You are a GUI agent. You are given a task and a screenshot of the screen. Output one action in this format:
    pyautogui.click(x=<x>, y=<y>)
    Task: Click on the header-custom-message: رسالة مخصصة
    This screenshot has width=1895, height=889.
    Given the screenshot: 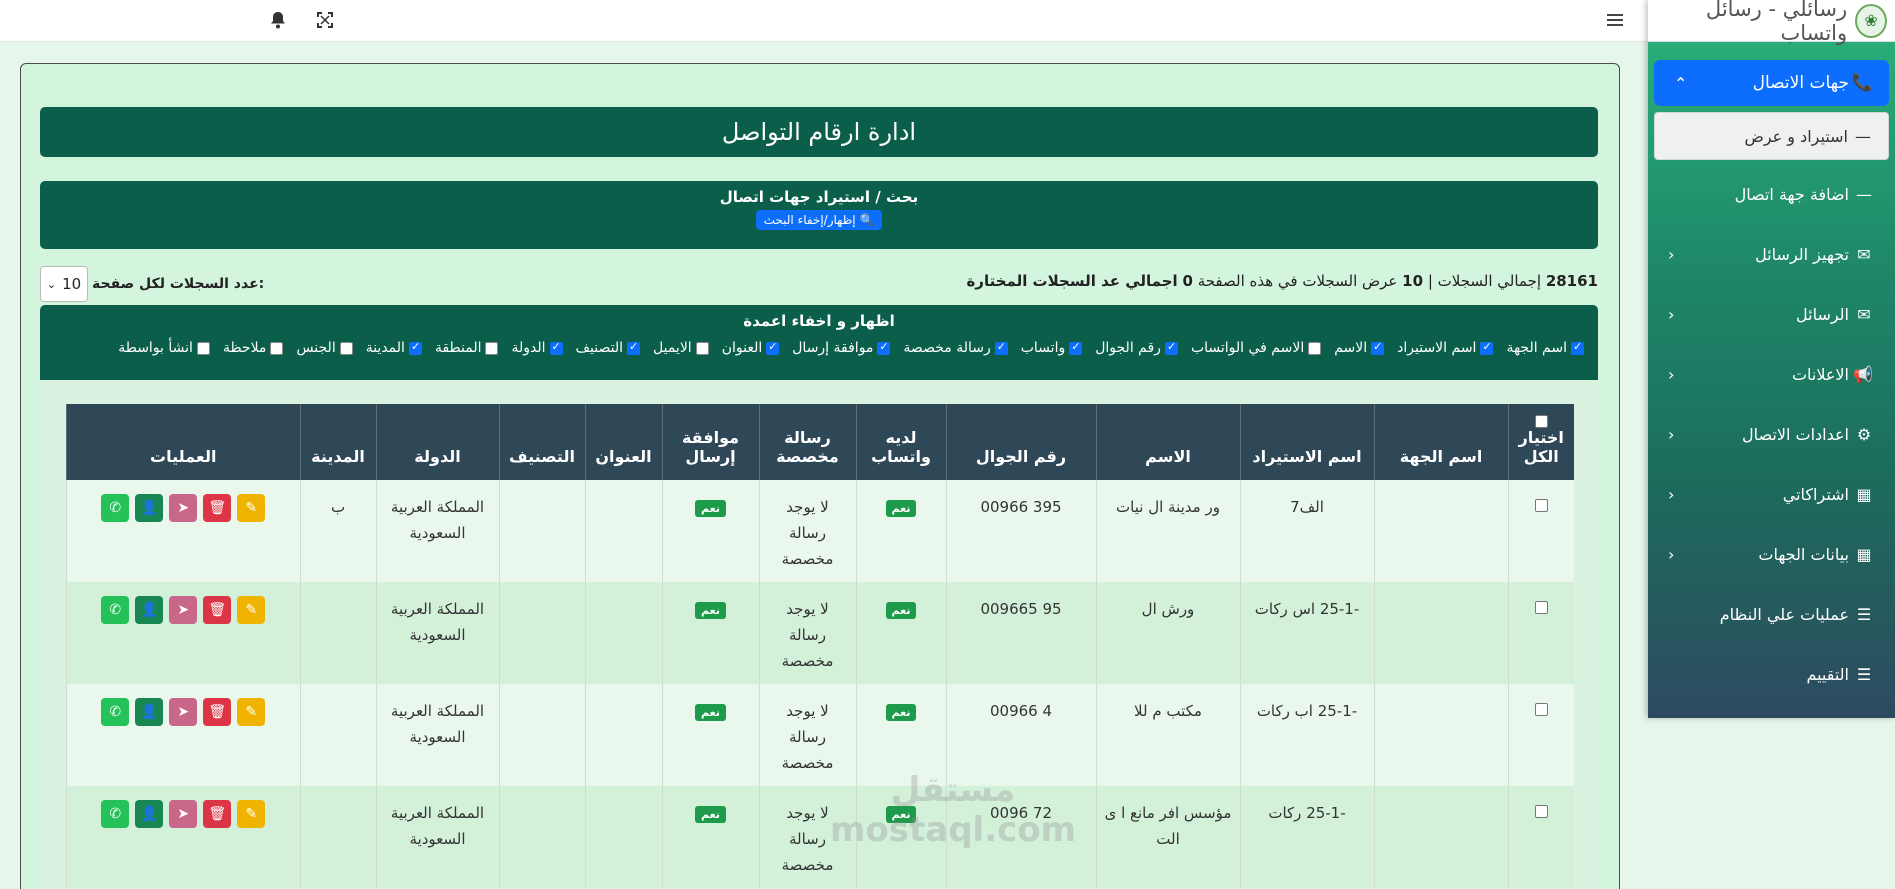 What is the action you would take?
    pyautogui.click(x=807, y=442)
    